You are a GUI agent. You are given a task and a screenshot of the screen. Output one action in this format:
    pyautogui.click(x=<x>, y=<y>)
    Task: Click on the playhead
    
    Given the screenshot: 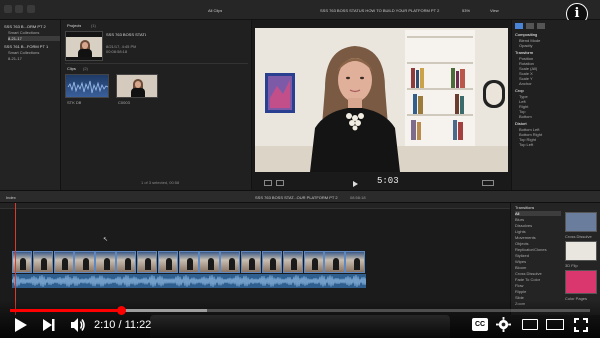 What is the action you would take?
    pyautogui.click(x=15, y=259)
    